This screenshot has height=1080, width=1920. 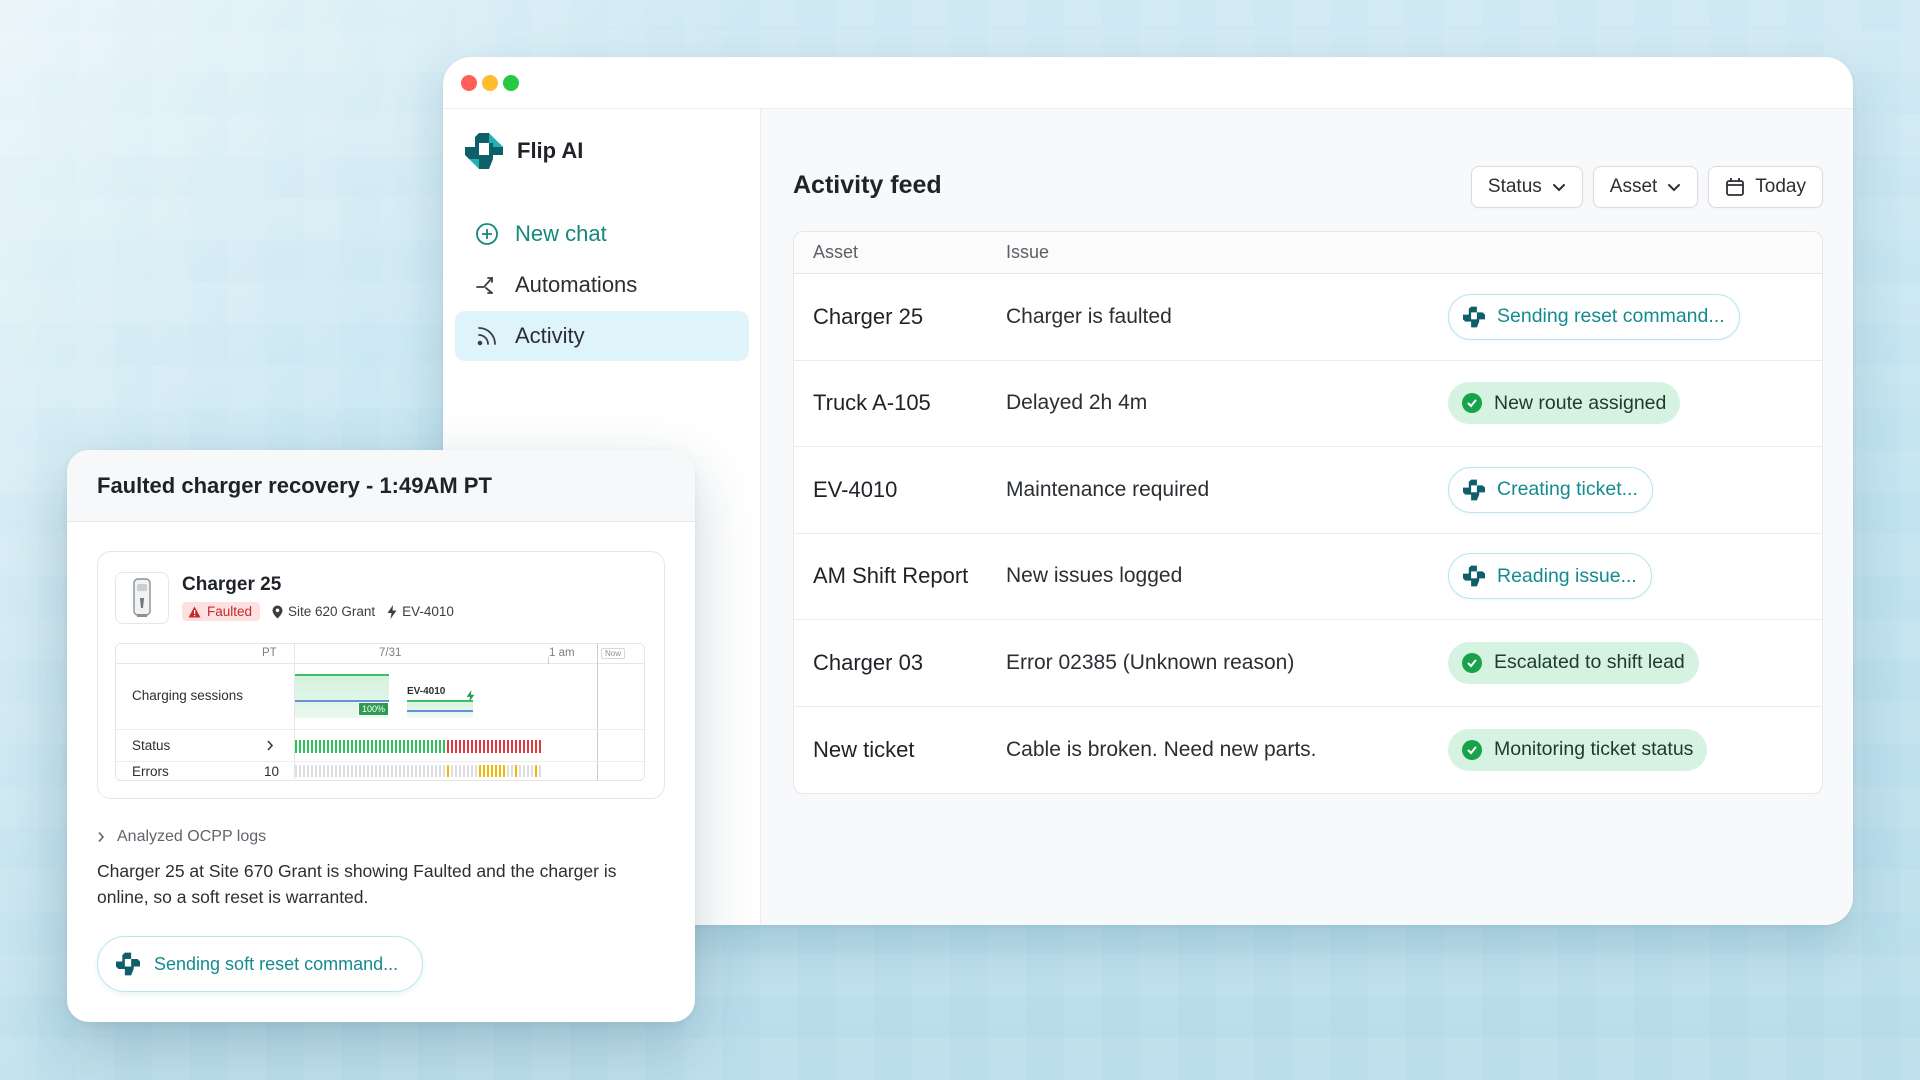 What do you see at coordinates (1094, 576) in the screenshot?
I see `row-issue: New issues logged` at bounding box center [1094, 576].